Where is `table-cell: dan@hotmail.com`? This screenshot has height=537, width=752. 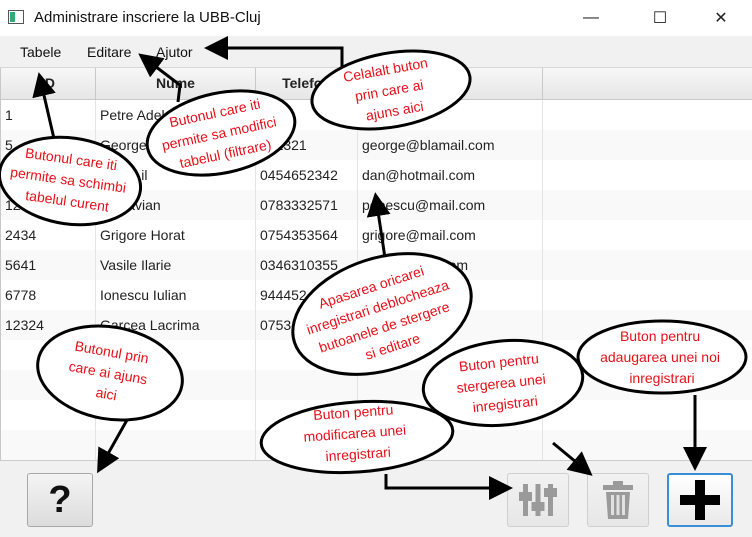
table-cell: dan@hotmail.com is located at coordinates (450, 175).